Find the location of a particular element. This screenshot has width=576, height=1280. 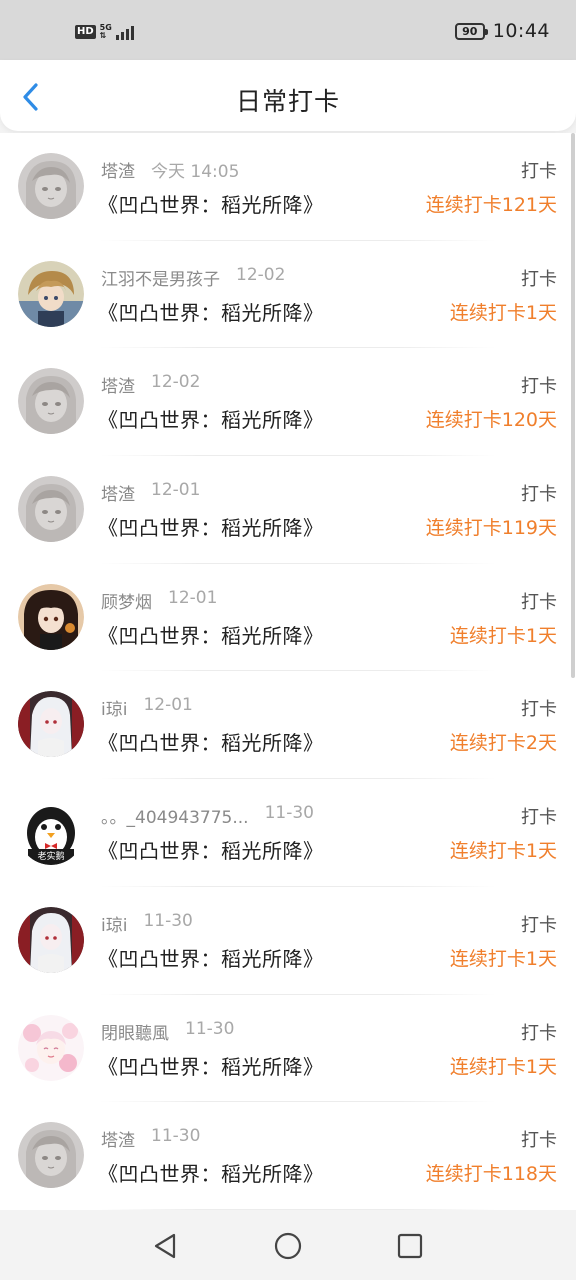

user-name: 顾梦烟 is located at coordinates (126, 600).